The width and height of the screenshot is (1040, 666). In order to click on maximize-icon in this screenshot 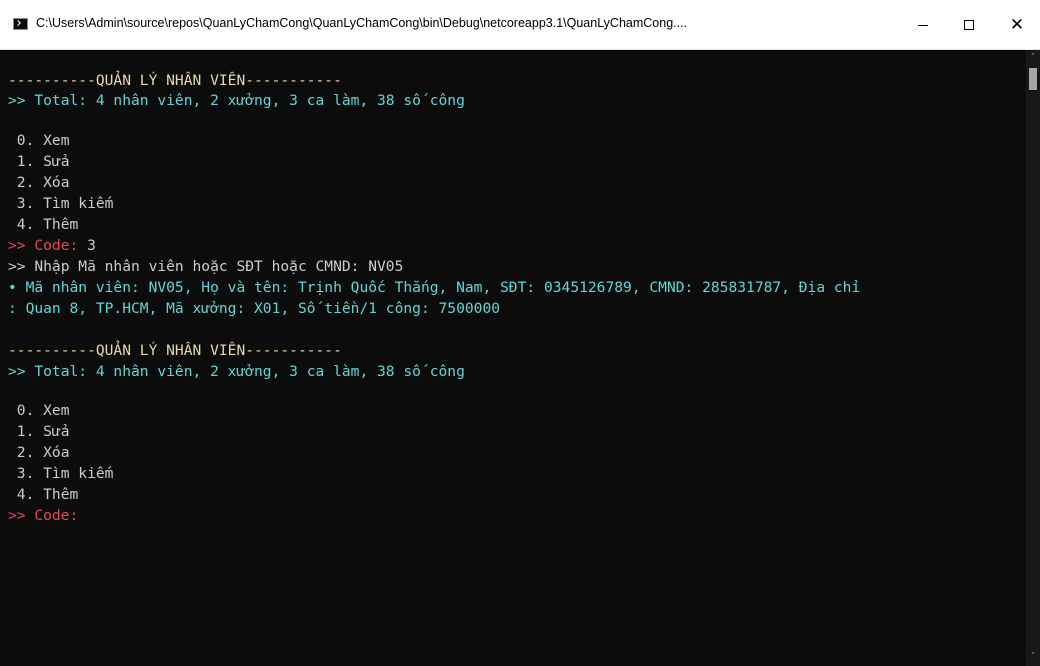, I will do `click(969, 25)`.